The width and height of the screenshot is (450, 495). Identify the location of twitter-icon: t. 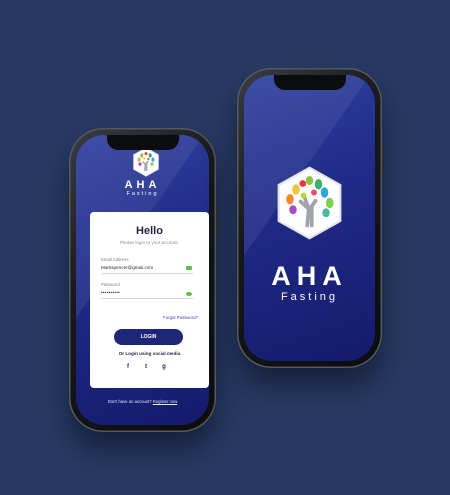
(146, 367).